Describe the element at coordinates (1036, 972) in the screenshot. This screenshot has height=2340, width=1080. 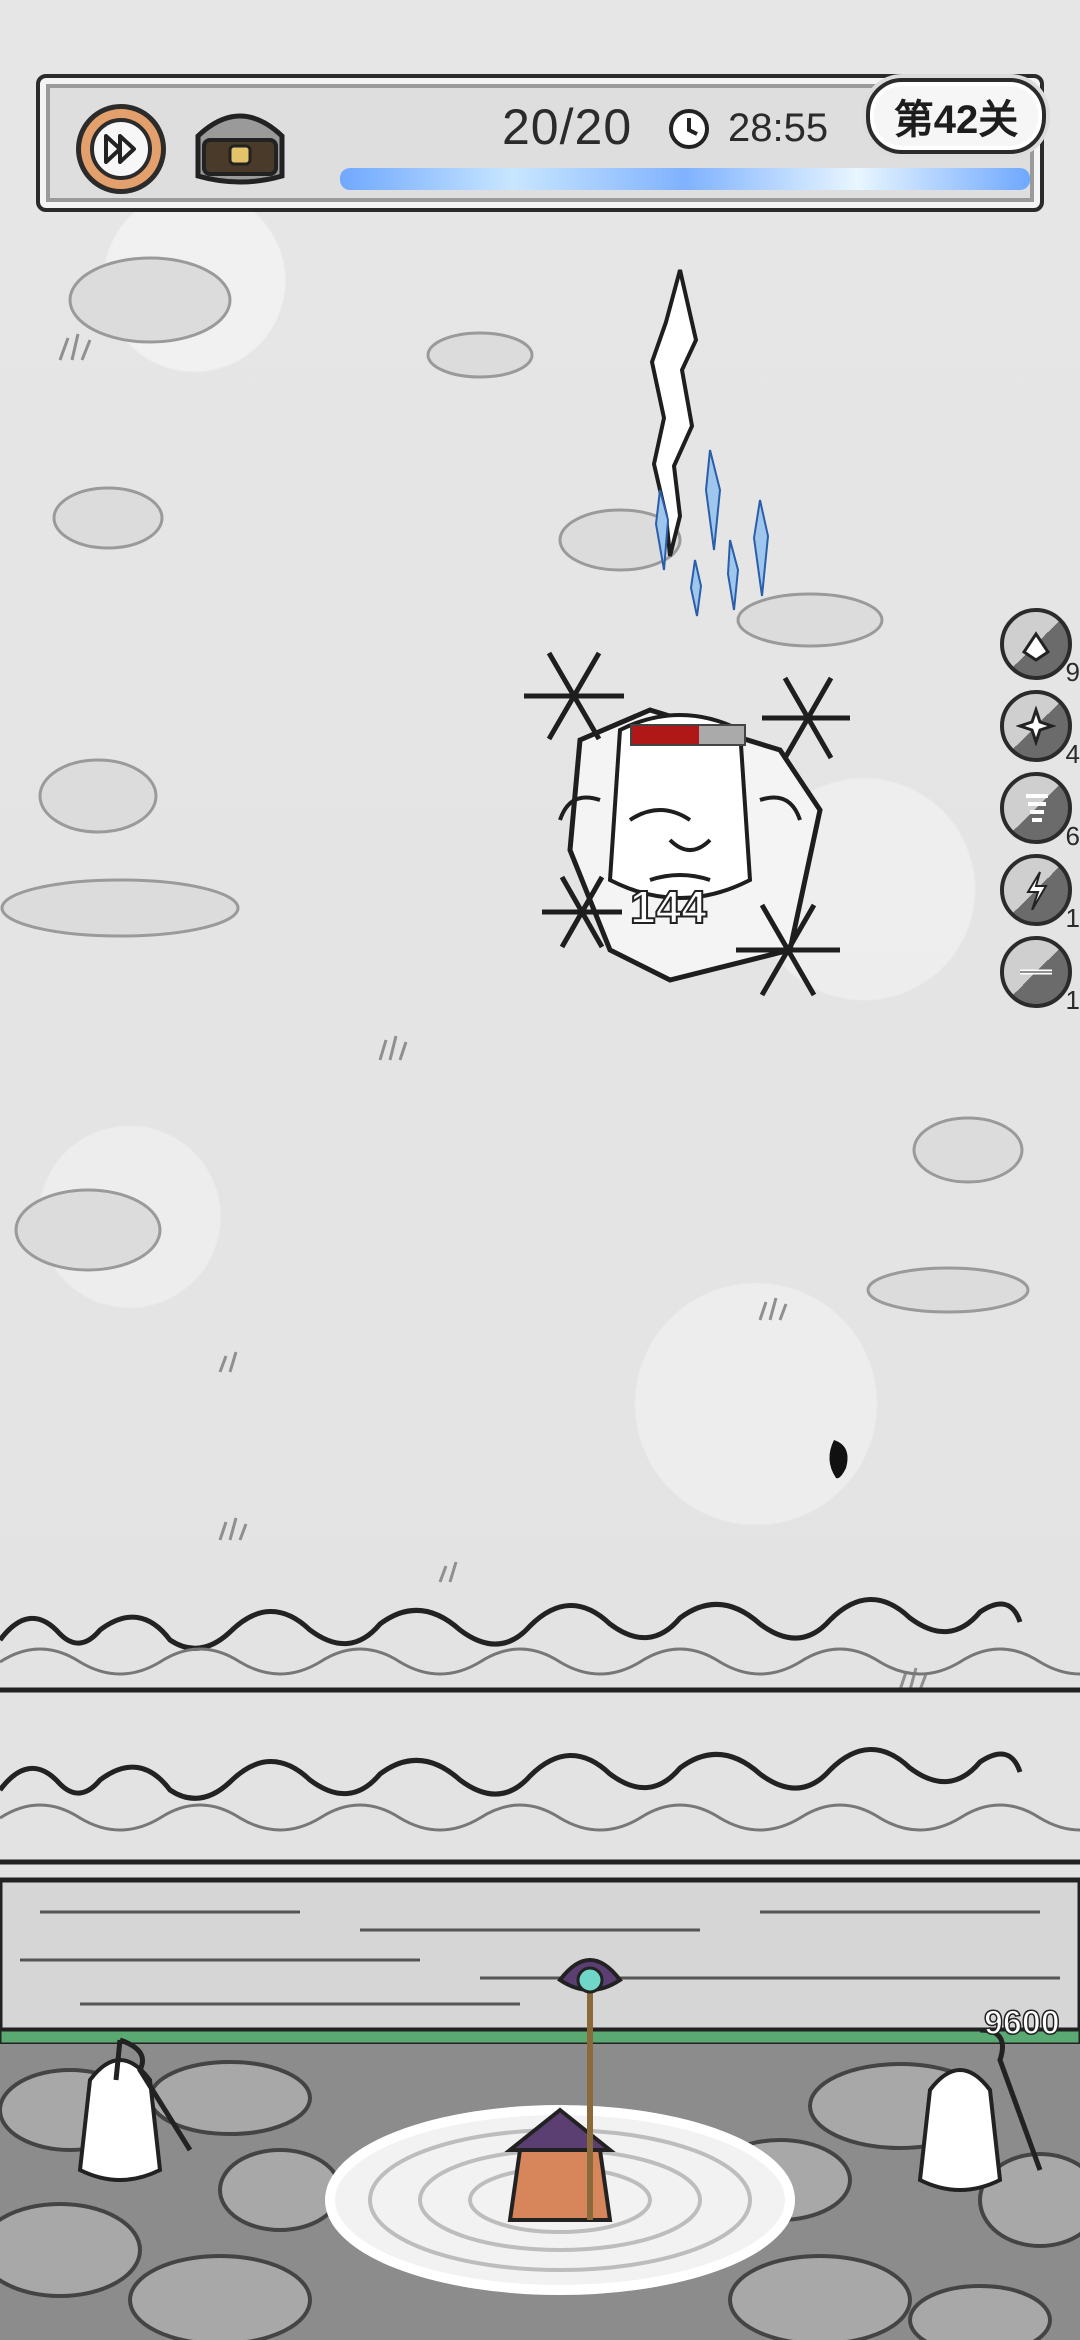
I see `blade-icon` at that location.